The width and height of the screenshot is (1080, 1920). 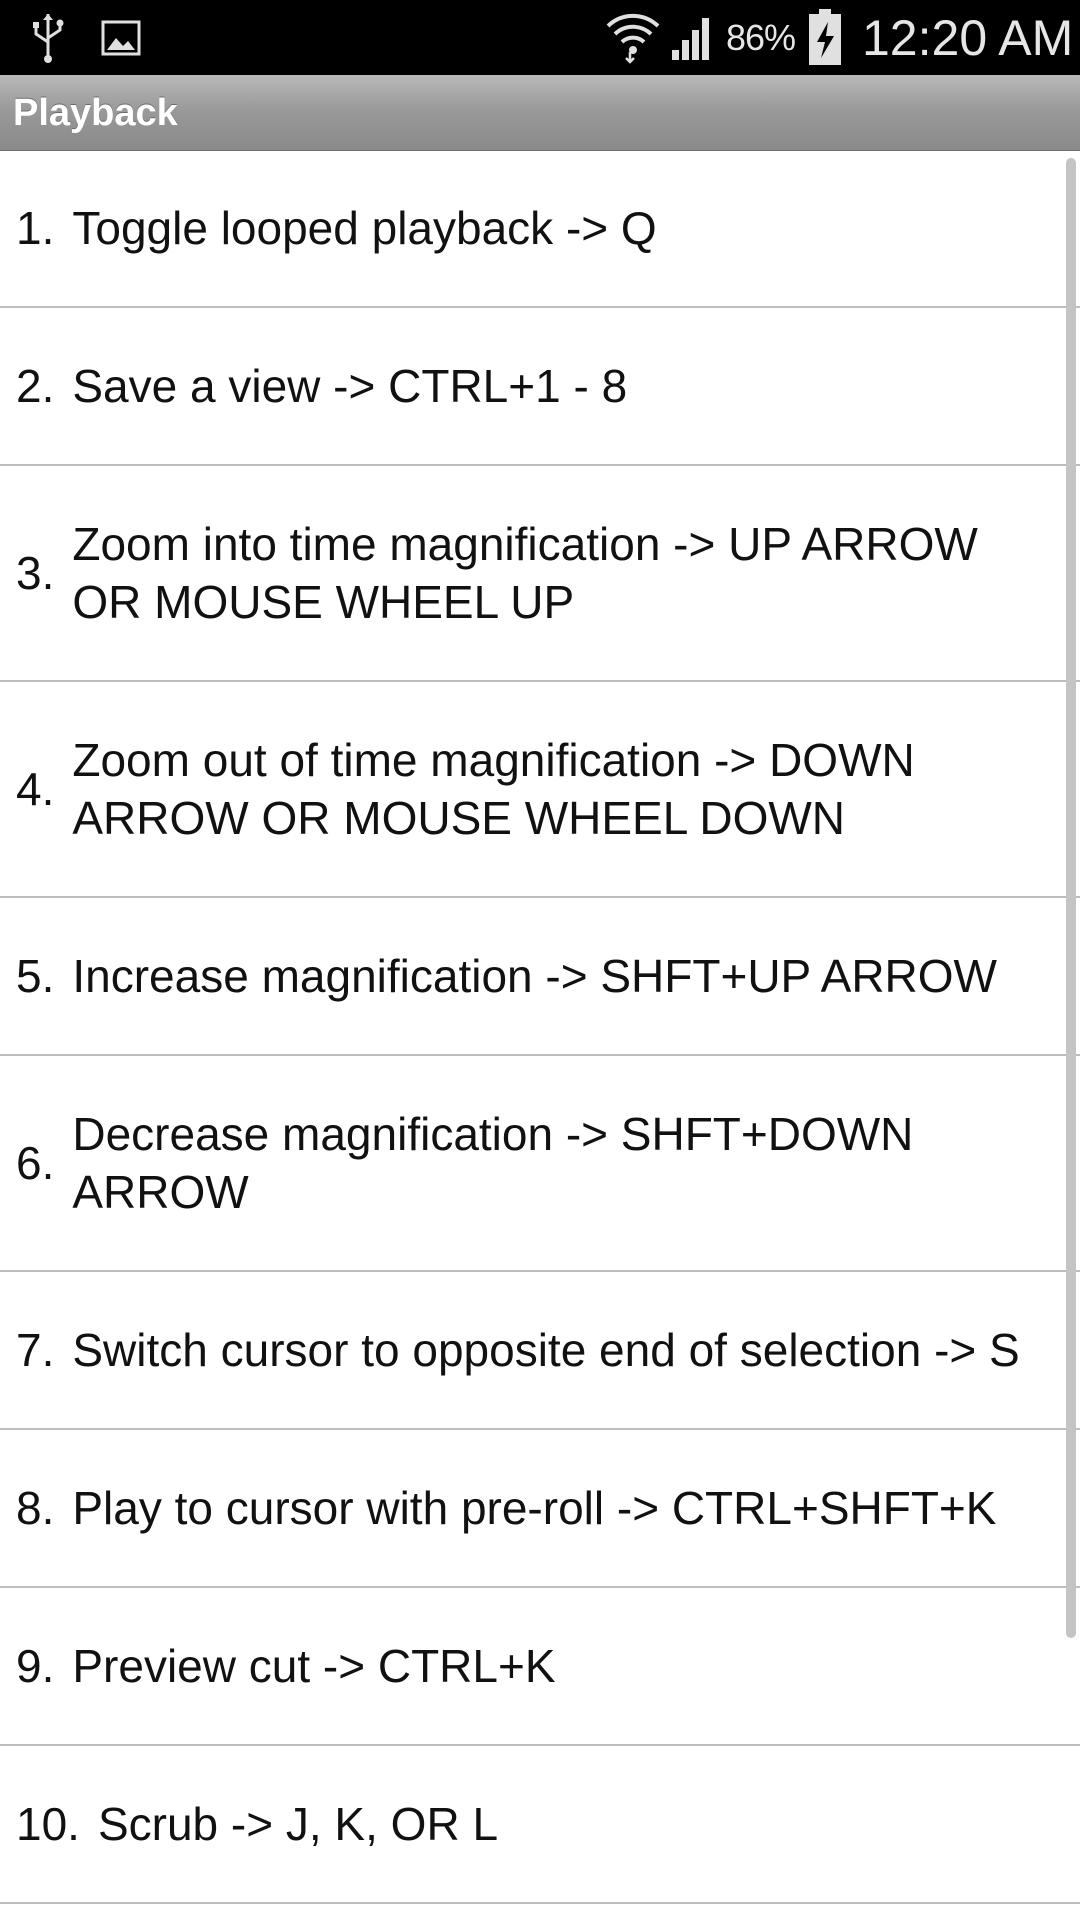 What do you see at coordinates (35, 789) in the screenshot?
I see `item-number: 4.` at bounding box center [35, 789].